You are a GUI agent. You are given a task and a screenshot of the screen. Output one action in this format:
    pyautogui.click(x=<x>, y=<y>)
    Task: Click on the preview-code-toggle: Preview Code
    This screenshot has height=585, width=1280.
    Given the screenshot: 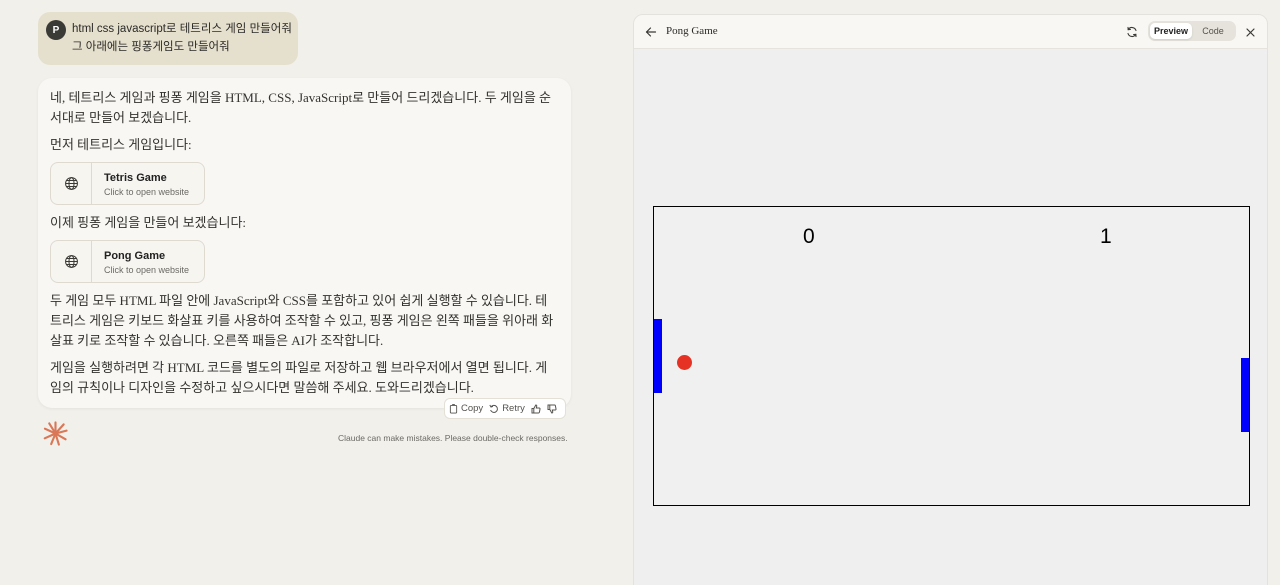 What is the action you would take?
    pyautogui.click(x=1192, y=31)
    